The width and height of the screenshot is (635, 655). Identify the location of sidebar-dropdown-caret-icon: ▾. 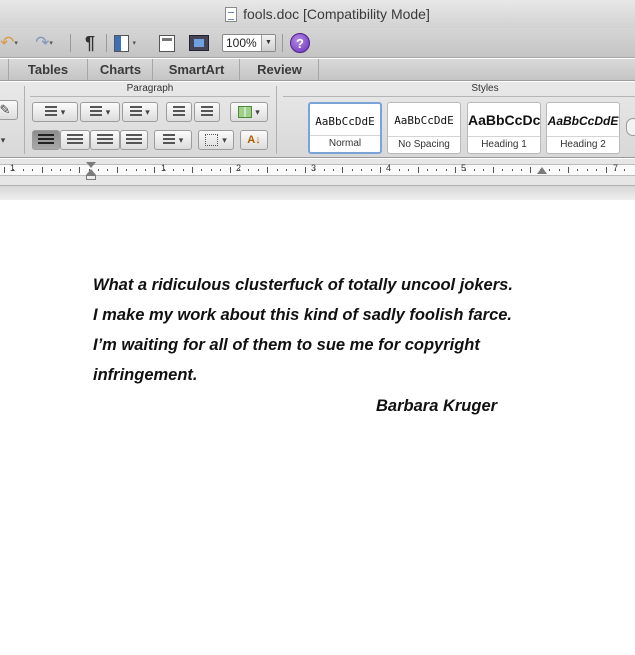
(134, 43).